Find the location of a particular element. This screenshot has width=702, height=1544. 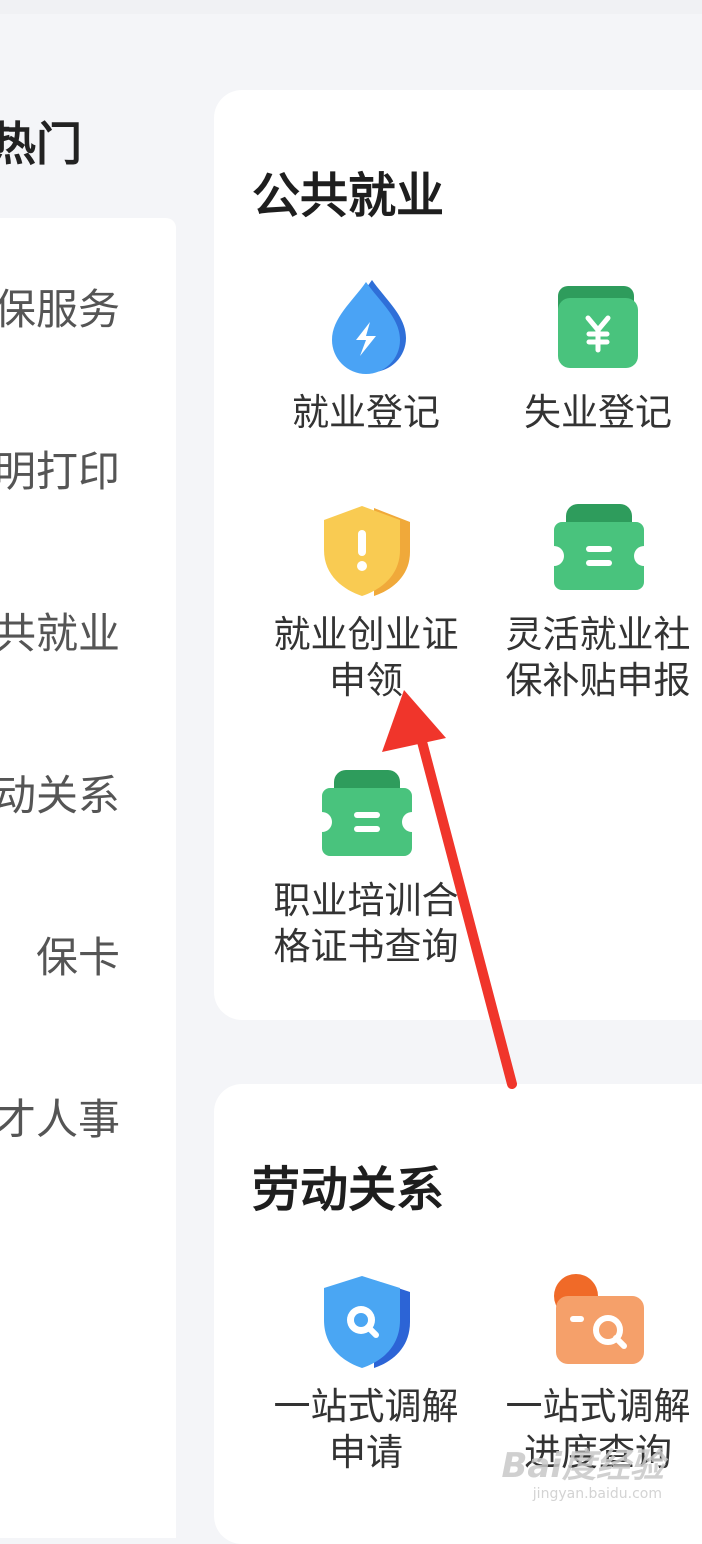

section-title: 公共就业 is located at coordinates (348, 196).